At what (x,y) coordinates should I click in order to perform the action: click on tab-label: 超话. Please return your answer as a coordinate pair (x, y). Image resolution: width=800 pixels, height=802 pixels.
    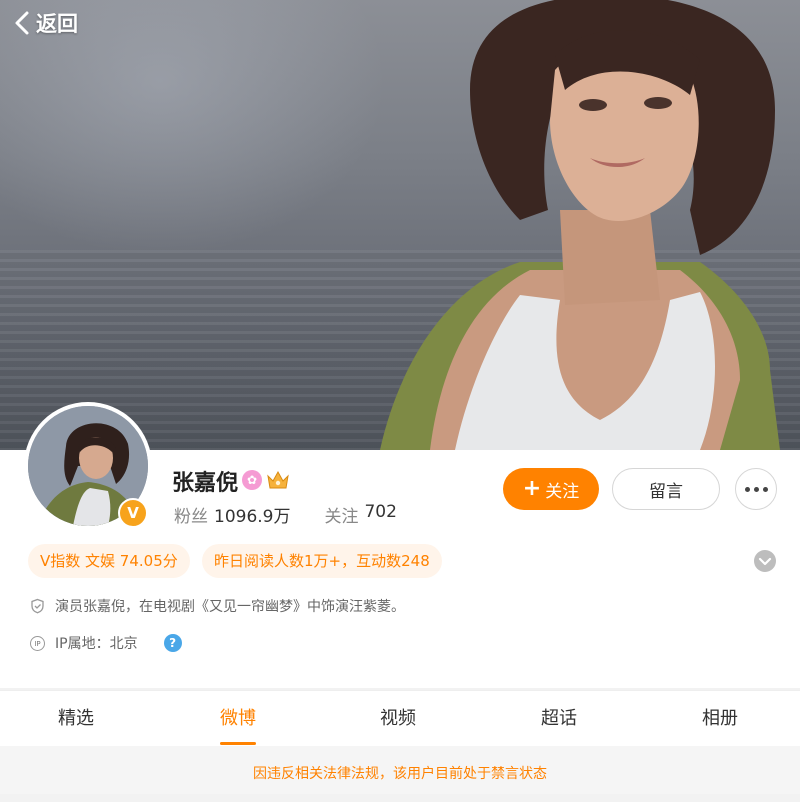
    Looking at the image, I should click on (559, 718).